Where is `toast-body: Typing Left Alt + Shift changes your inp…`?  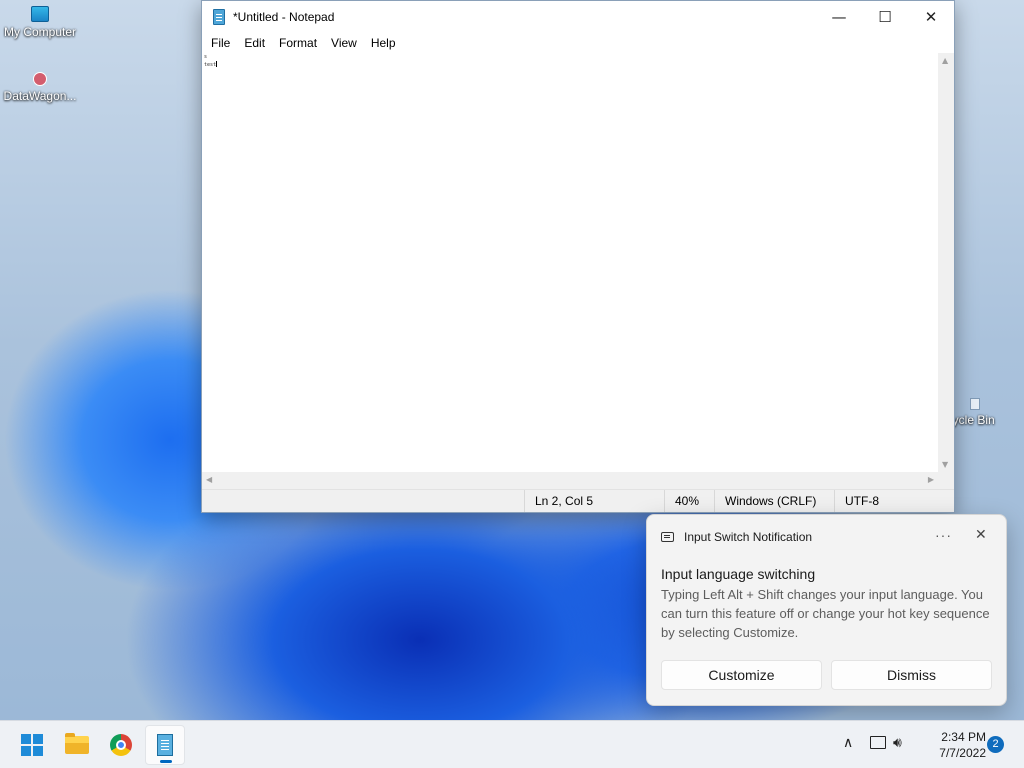
toast-body: Typing Left Alt + Shift changes your inp… is located at coordinates (825, 613).